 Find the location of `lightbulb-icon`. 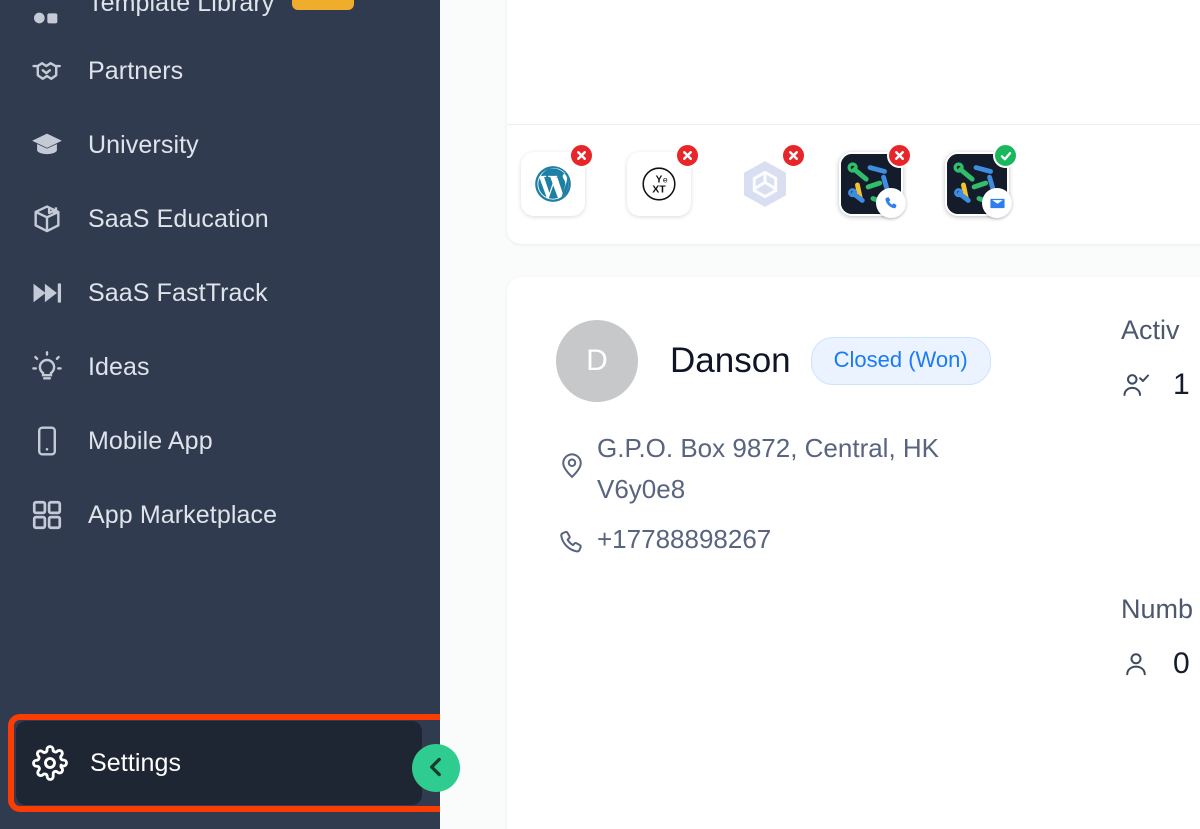

lightbulb-icon is located at coordinates (52, 367).